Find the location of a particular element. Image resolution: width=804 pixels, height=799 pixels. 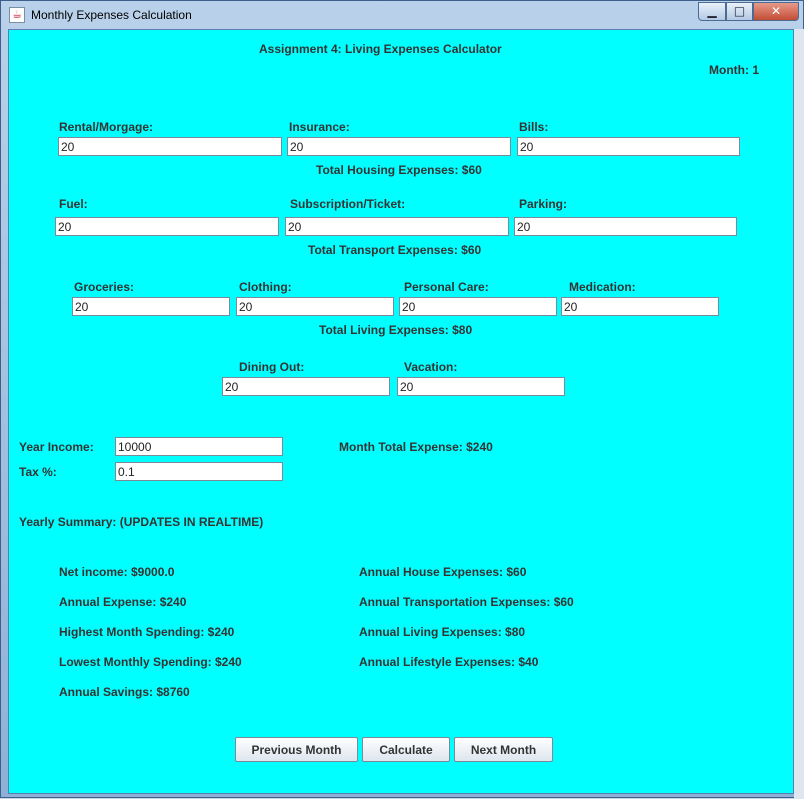

bills-label: Bills: is located at coordinates (534, 127).